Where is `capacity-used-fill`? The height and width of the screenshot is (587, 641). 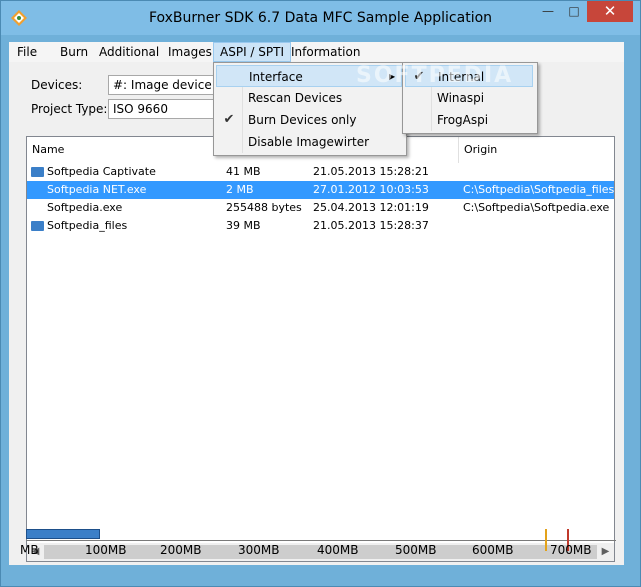
capacity-used-fill is located at coordinates (63, 534).